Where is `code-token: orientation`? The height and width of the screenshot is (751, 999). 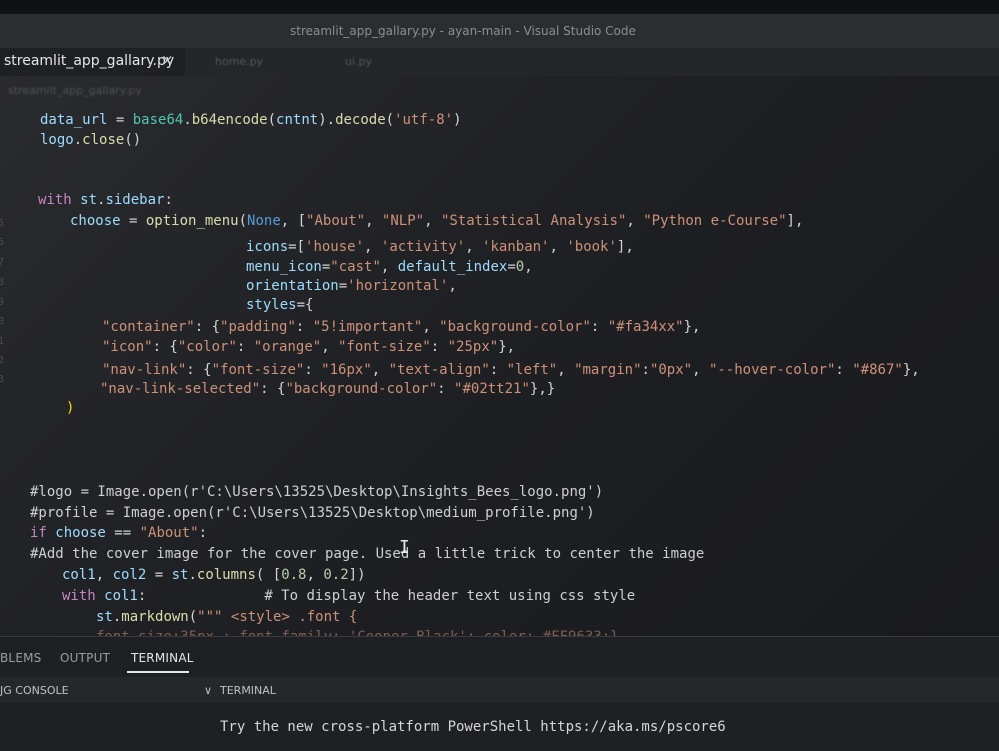 code-token: orientation is located at coordinates (292, 286).